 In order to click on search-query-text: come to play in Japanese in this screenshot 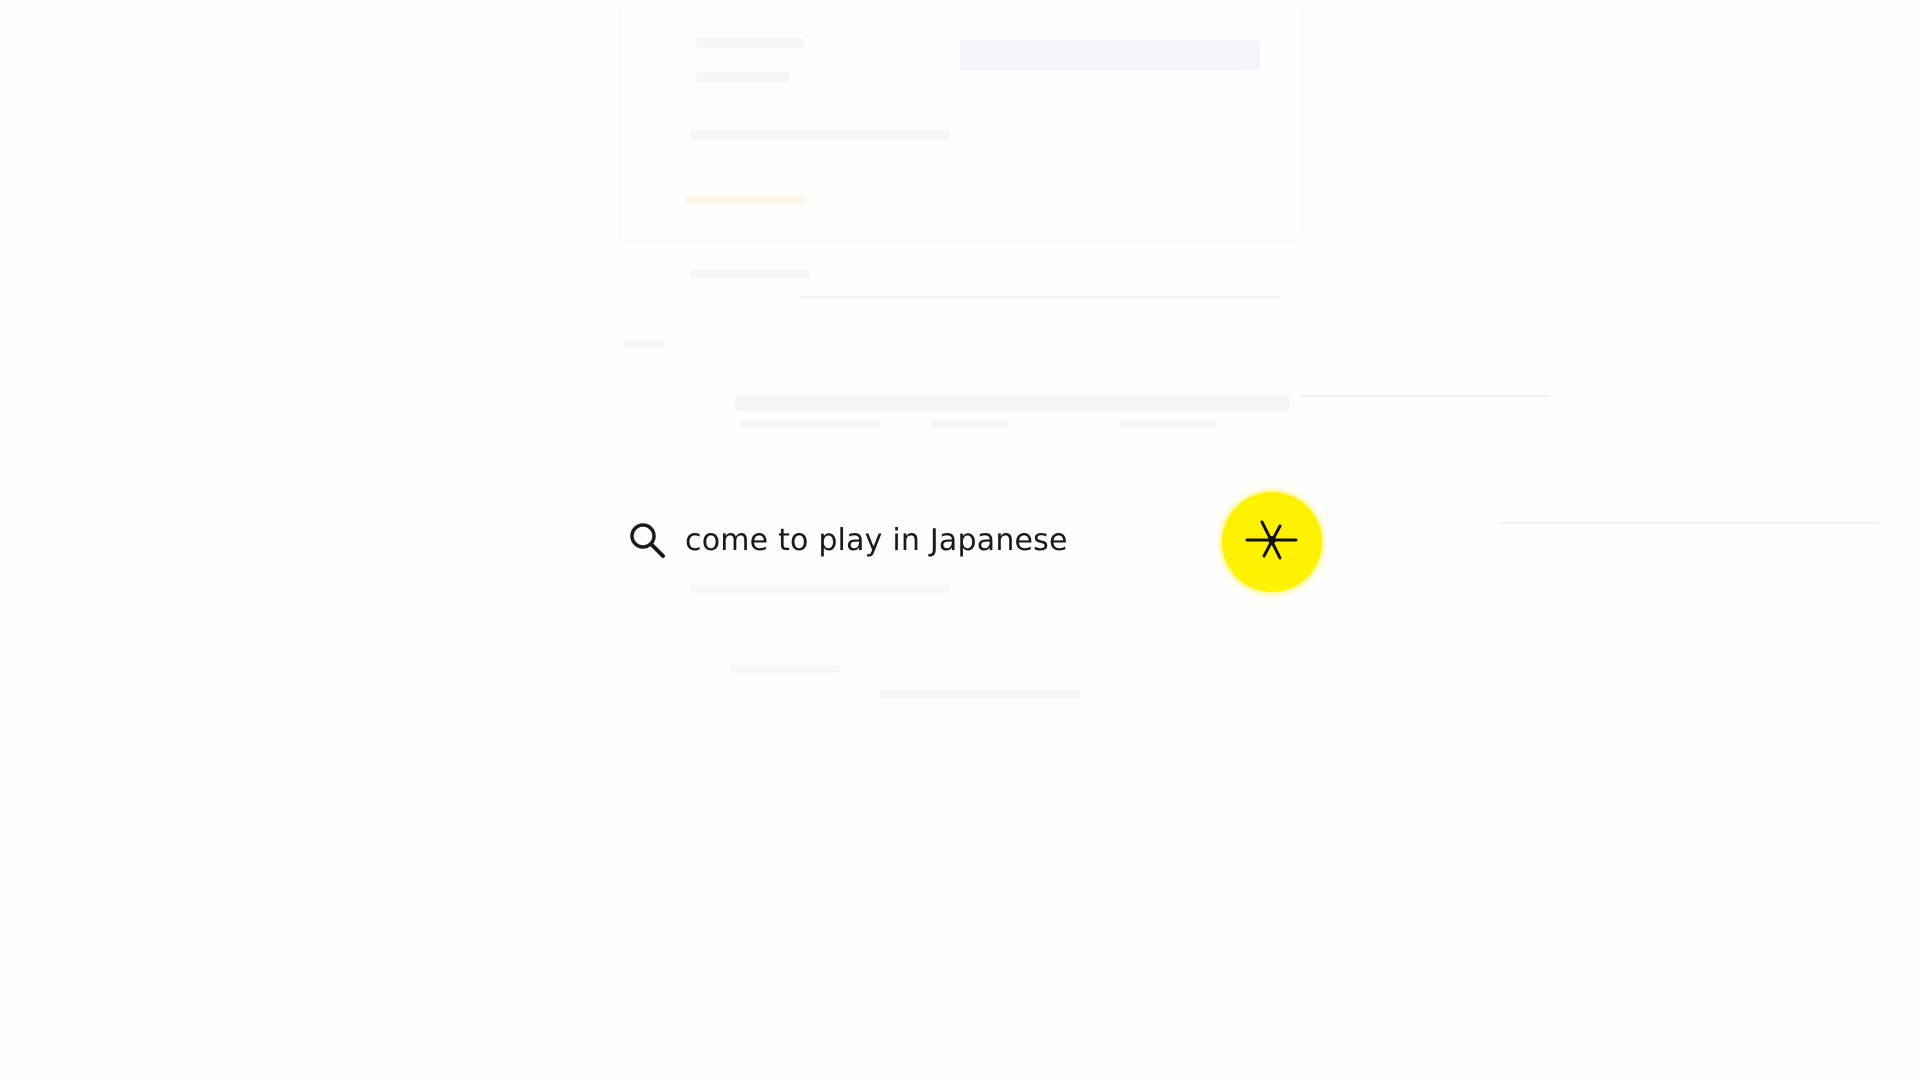, I will do `click(876, 540)`.